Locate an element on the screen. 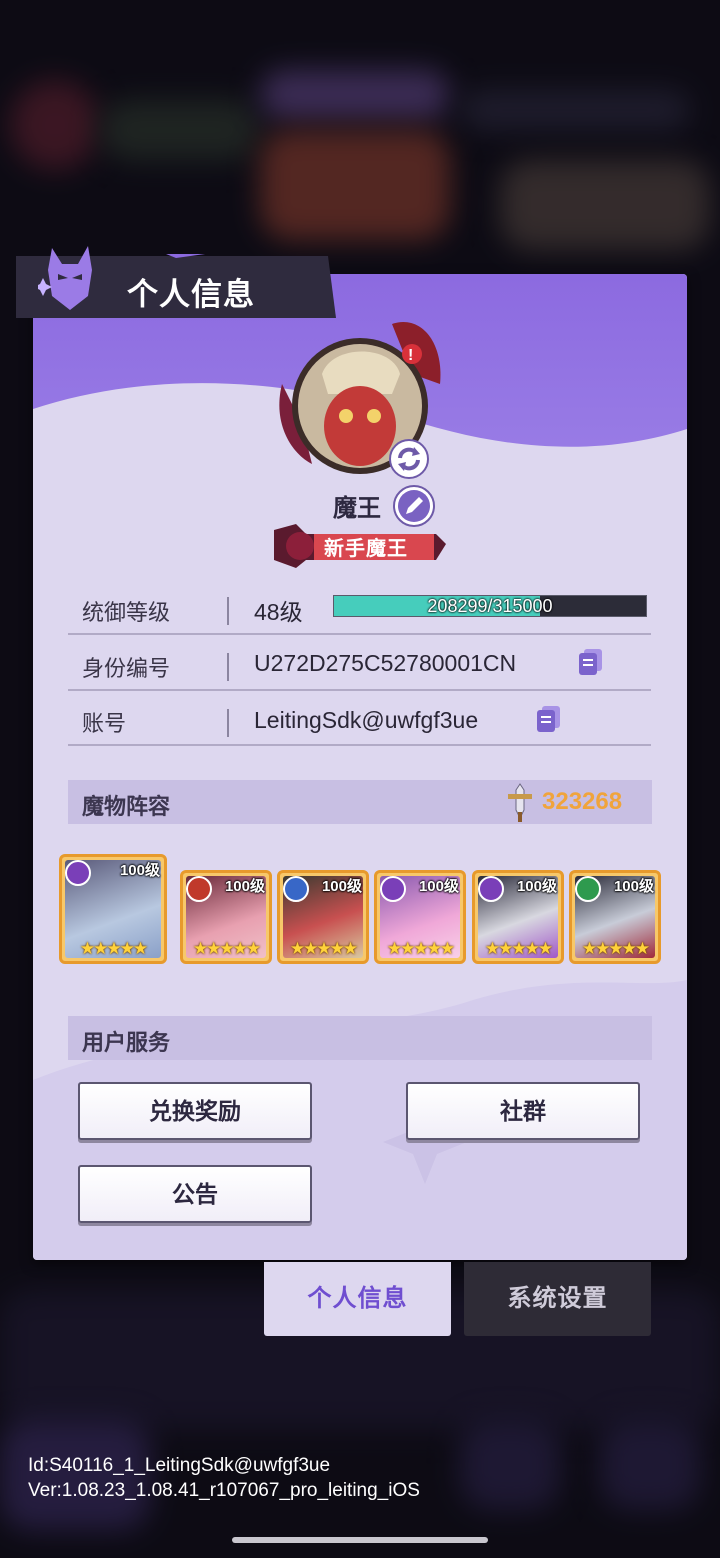 The height and width of the screenshot is (1558, 720). community-button: 社群 is located at coordinates (523, 1111).